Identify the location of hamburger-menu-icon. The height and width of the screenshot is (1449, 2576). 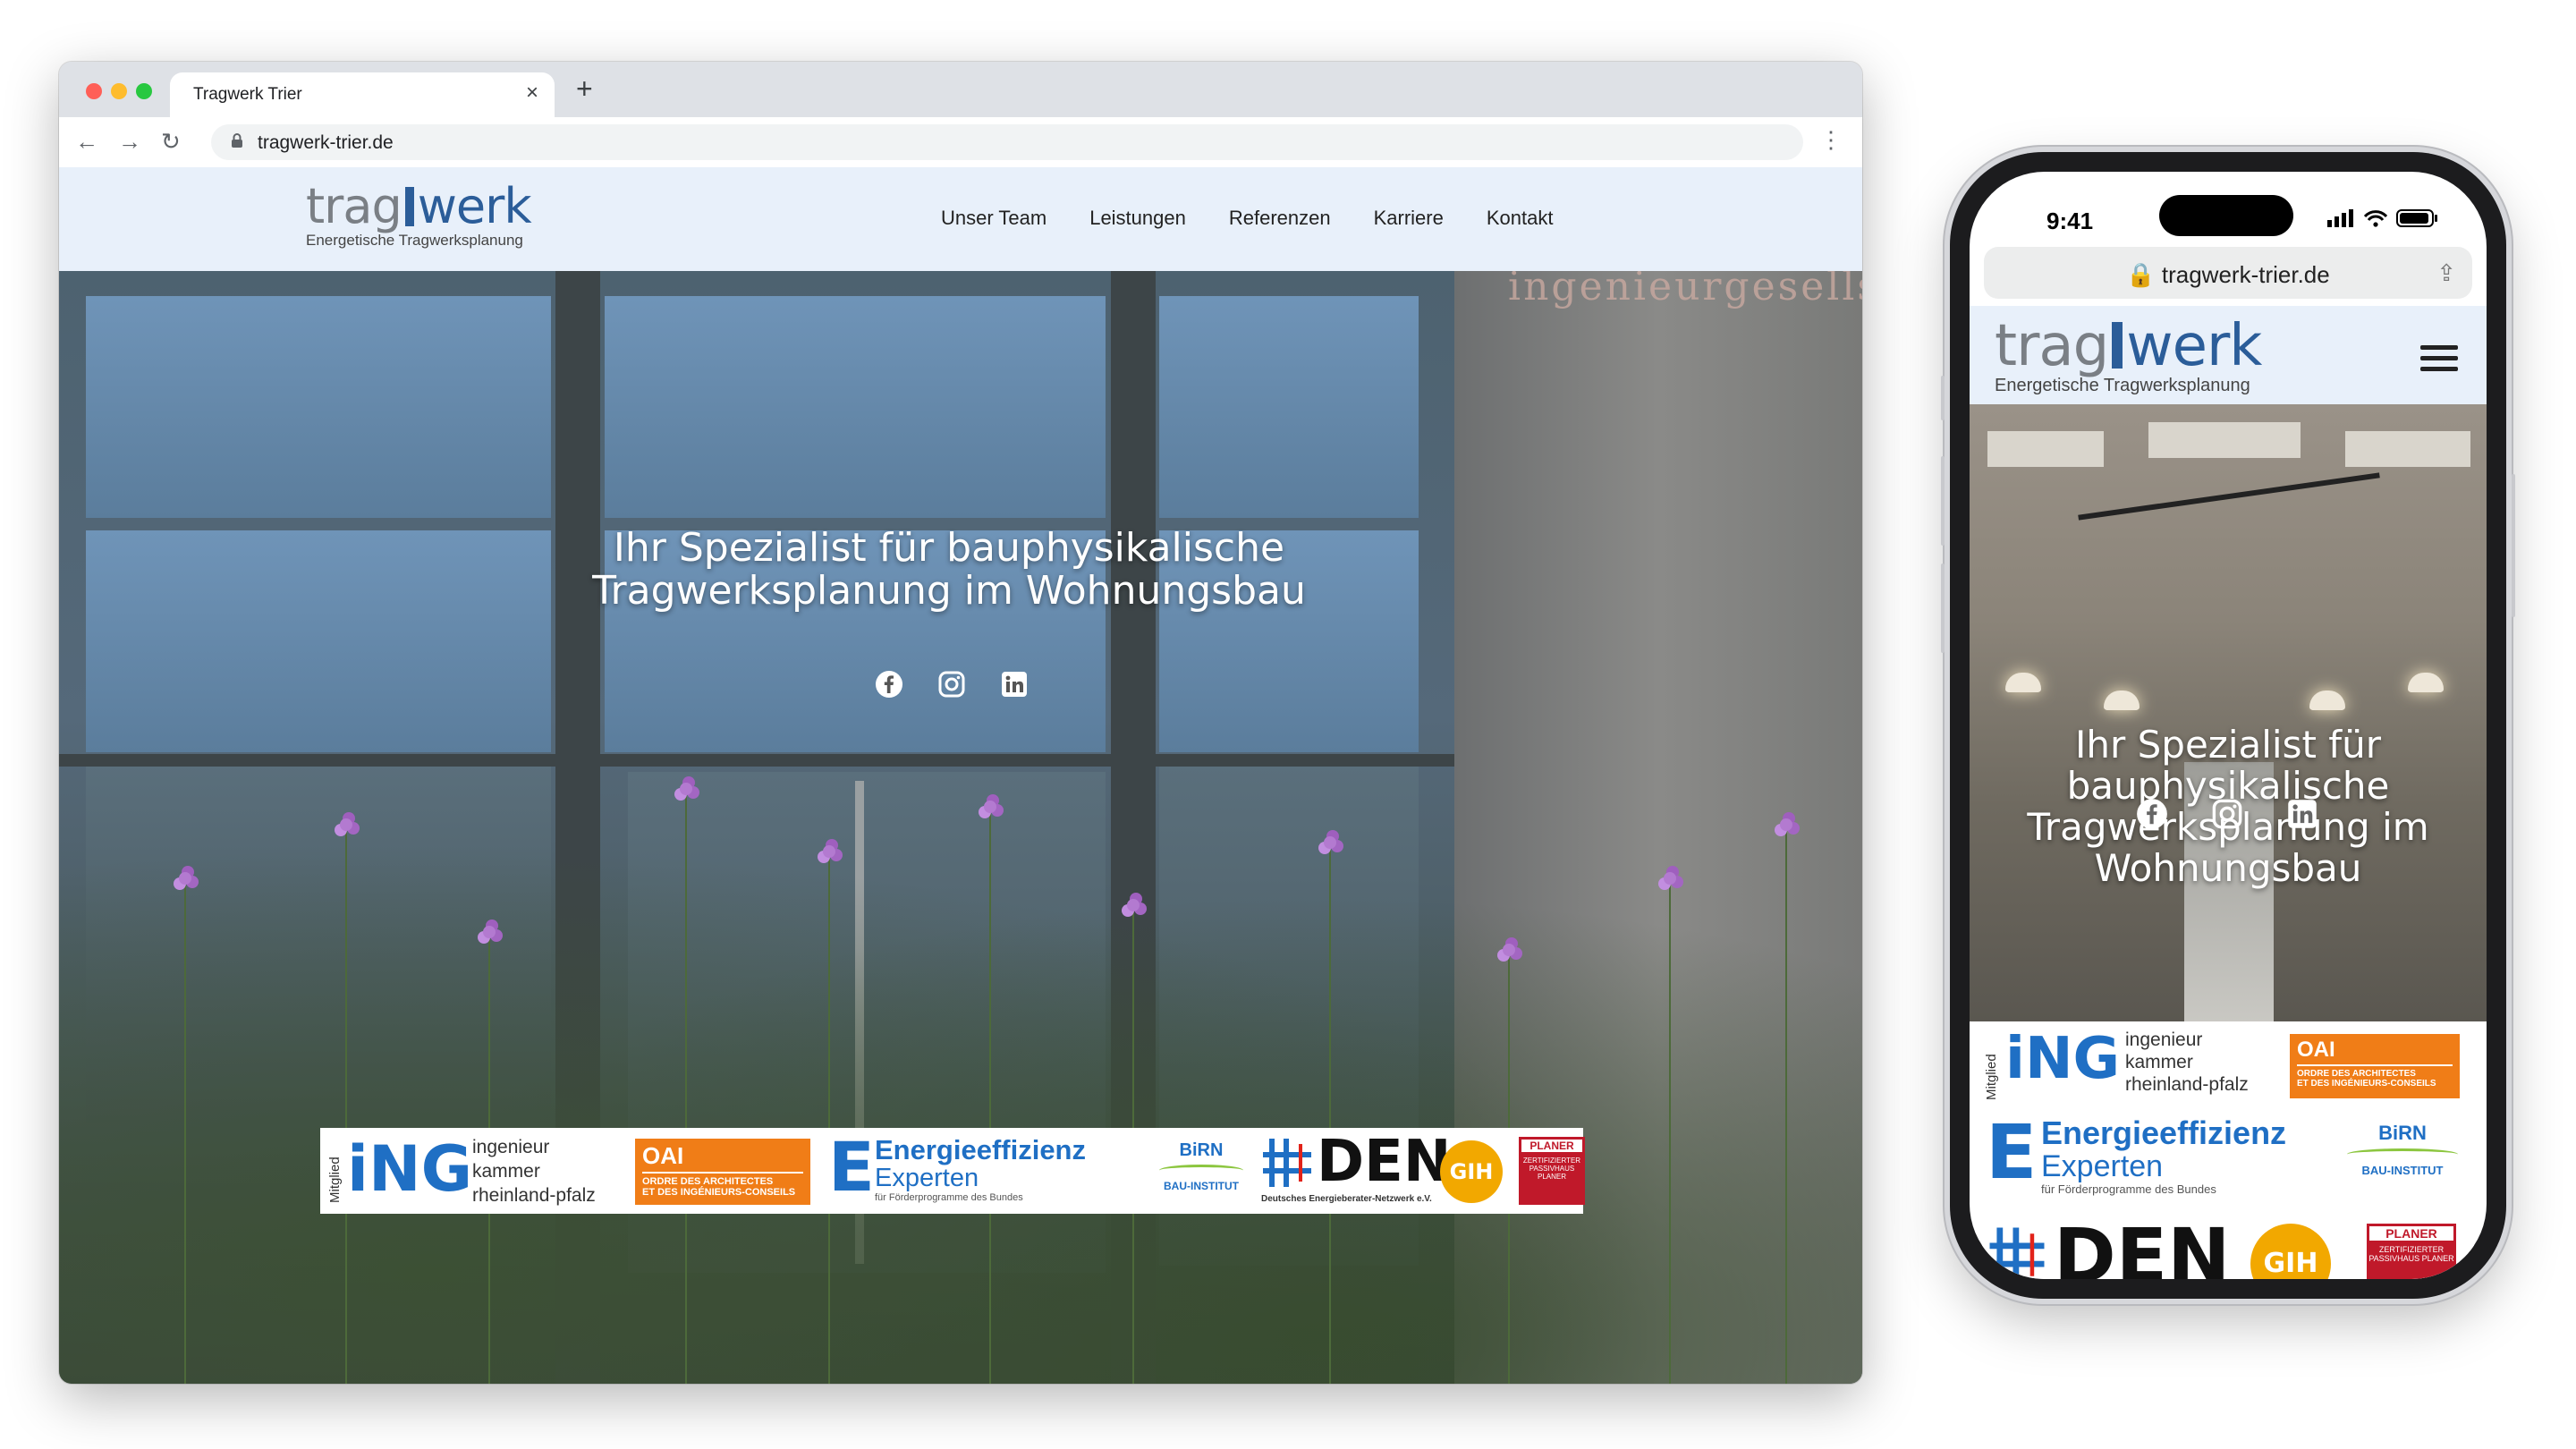
(2439, 361).